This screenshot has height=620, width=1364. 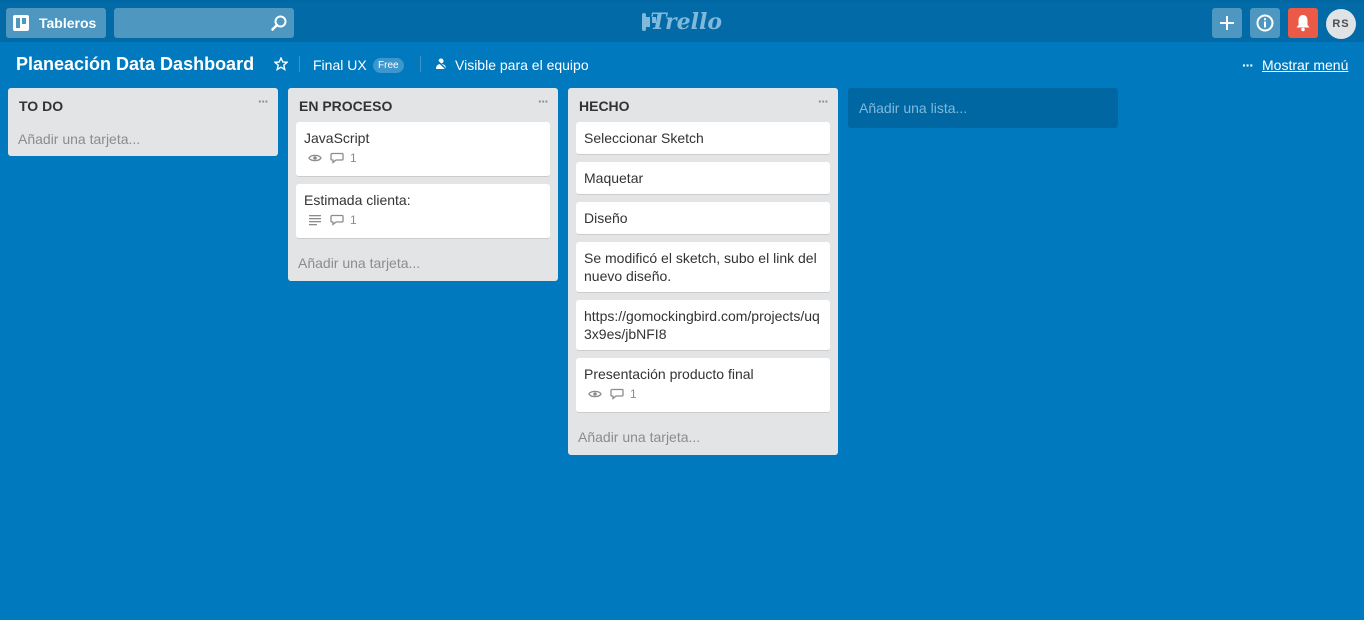 What do you see at coordinates (423, 105) in the screenshot?
I see `list-header: EN PROCESO ···` at bounding box center [423, 105].